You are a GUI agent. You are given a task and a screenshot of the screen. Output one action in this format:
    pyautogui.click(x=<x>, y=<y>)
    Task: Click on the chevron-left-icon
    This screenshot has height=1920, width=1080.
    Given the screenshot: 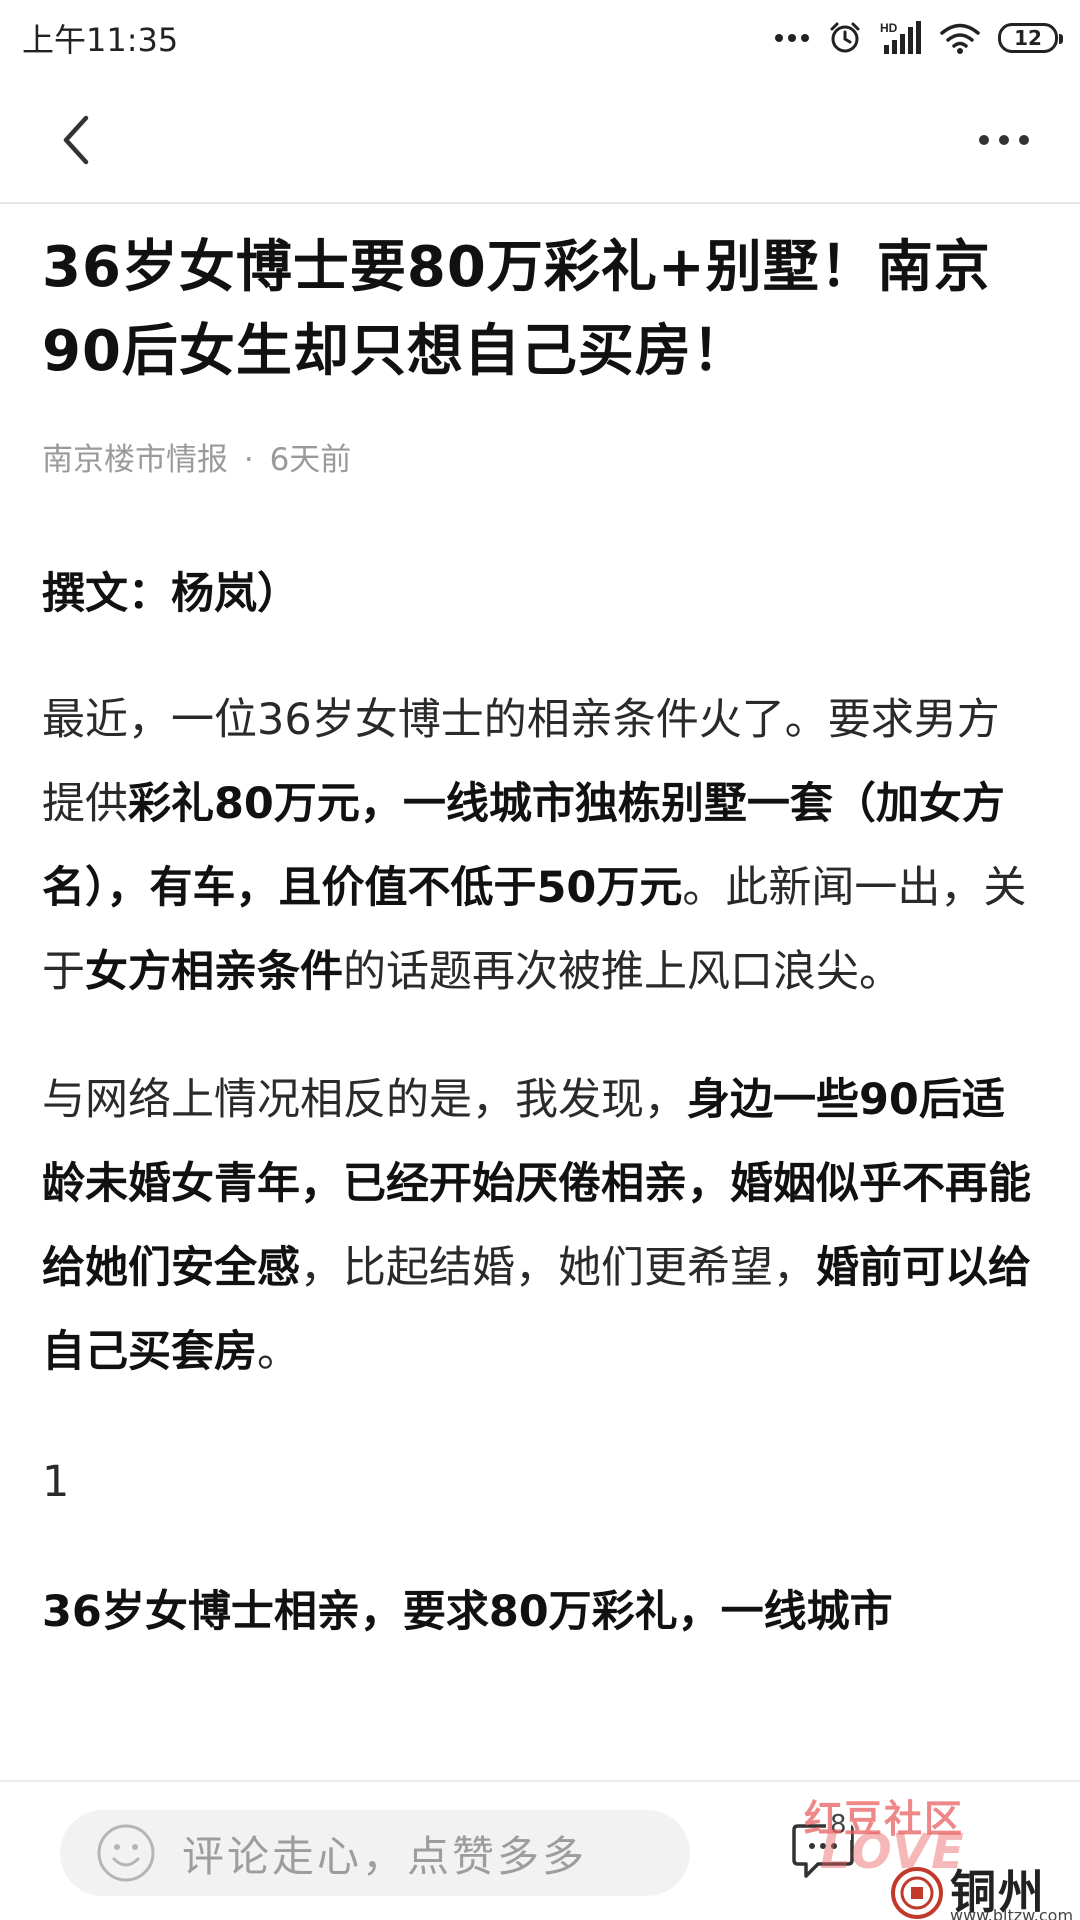 What is the action you would take?
    pyautogui.click(x=76, y=140)
    